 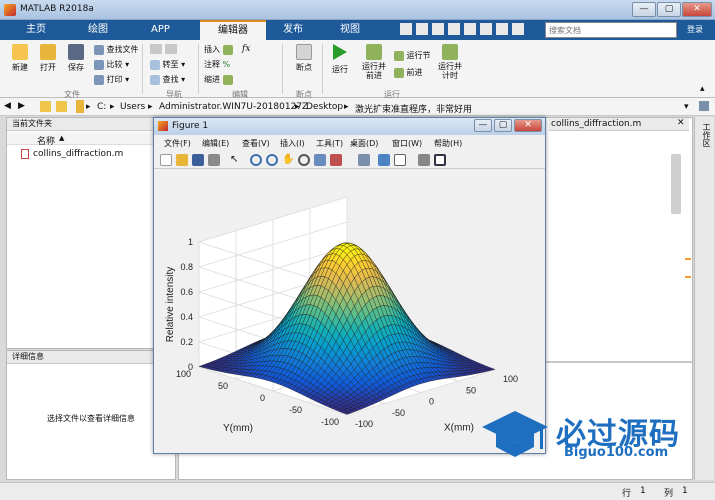 What do you see at coordinates (132, 107) in the screenshot?
I see `path-segment: Users` at bounding box center [132, 107].